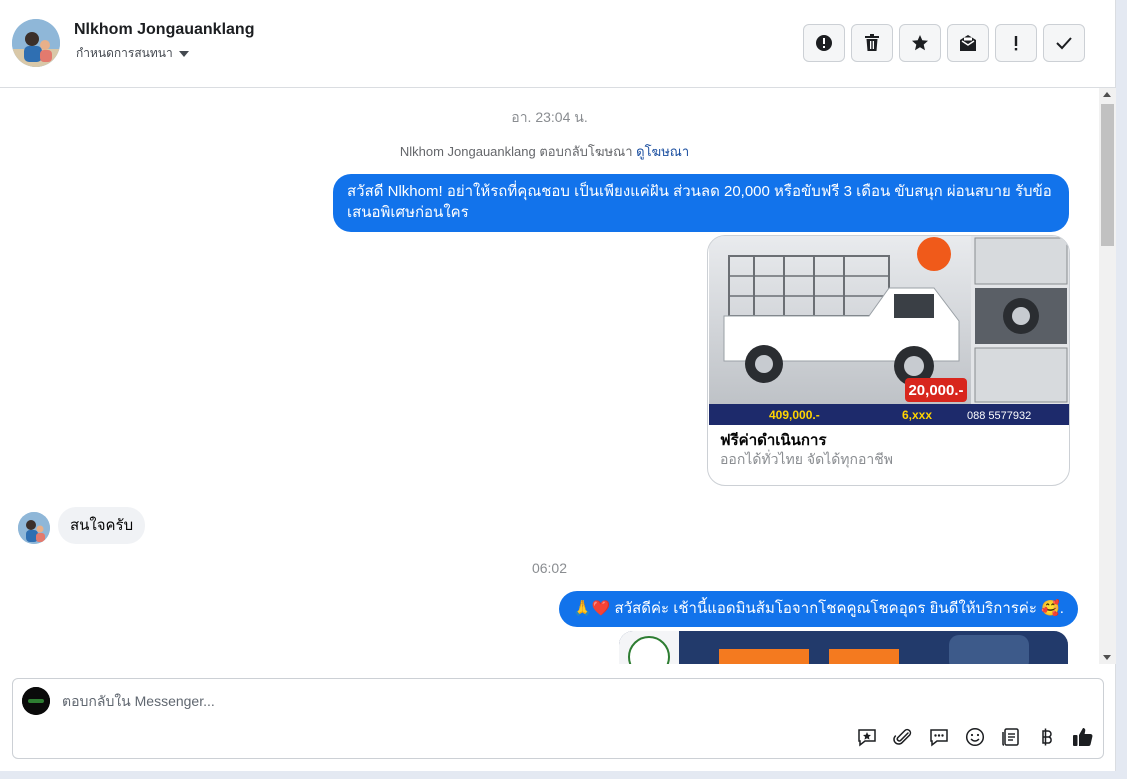 The height and width of the screenshot is (779, 1127). I want to click on payment-button, so click(1047, 737).